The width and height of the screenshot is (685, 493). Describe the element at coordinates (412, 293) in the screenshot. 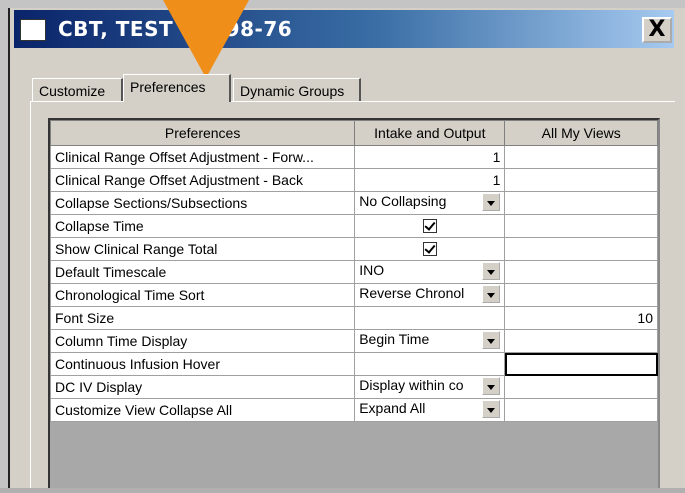

I see `dropdown-value: Reverse Chronol` at that location.